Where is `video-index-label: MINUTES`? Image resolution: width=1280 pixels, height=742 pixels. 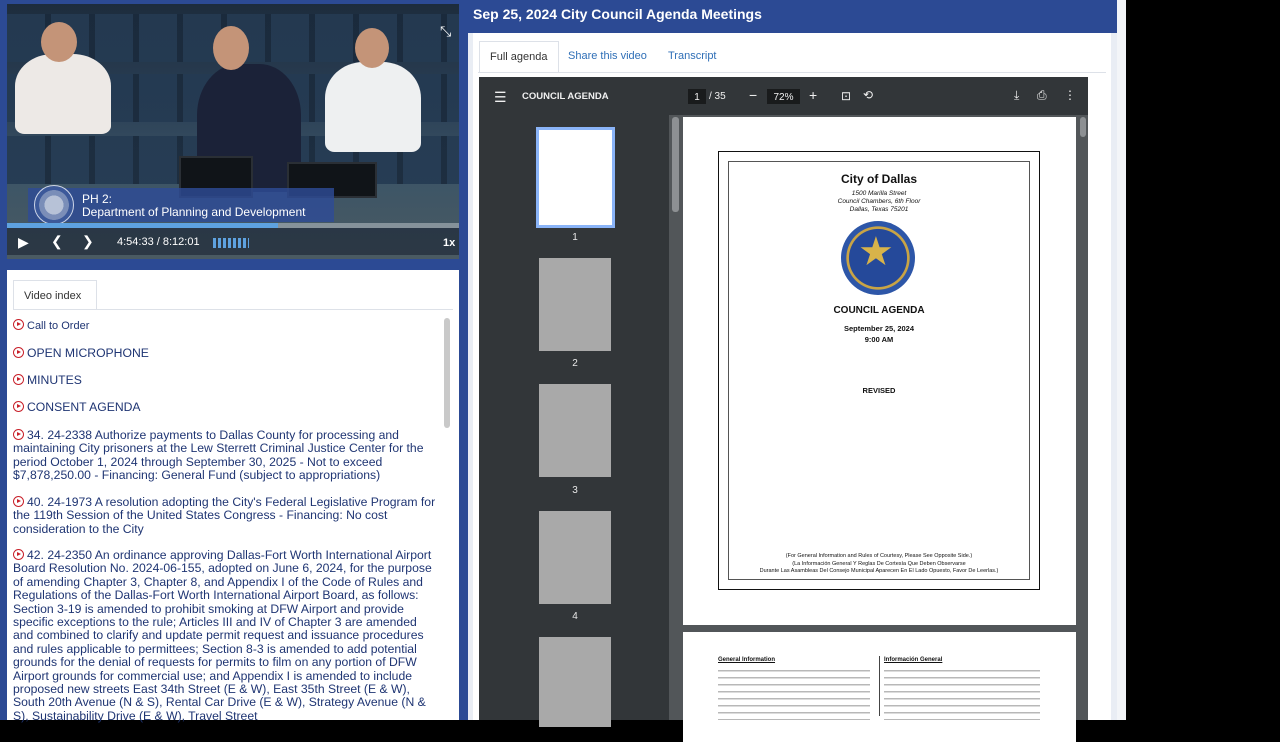
video-index-label: MINUTES is located at coordinates (54, 380).